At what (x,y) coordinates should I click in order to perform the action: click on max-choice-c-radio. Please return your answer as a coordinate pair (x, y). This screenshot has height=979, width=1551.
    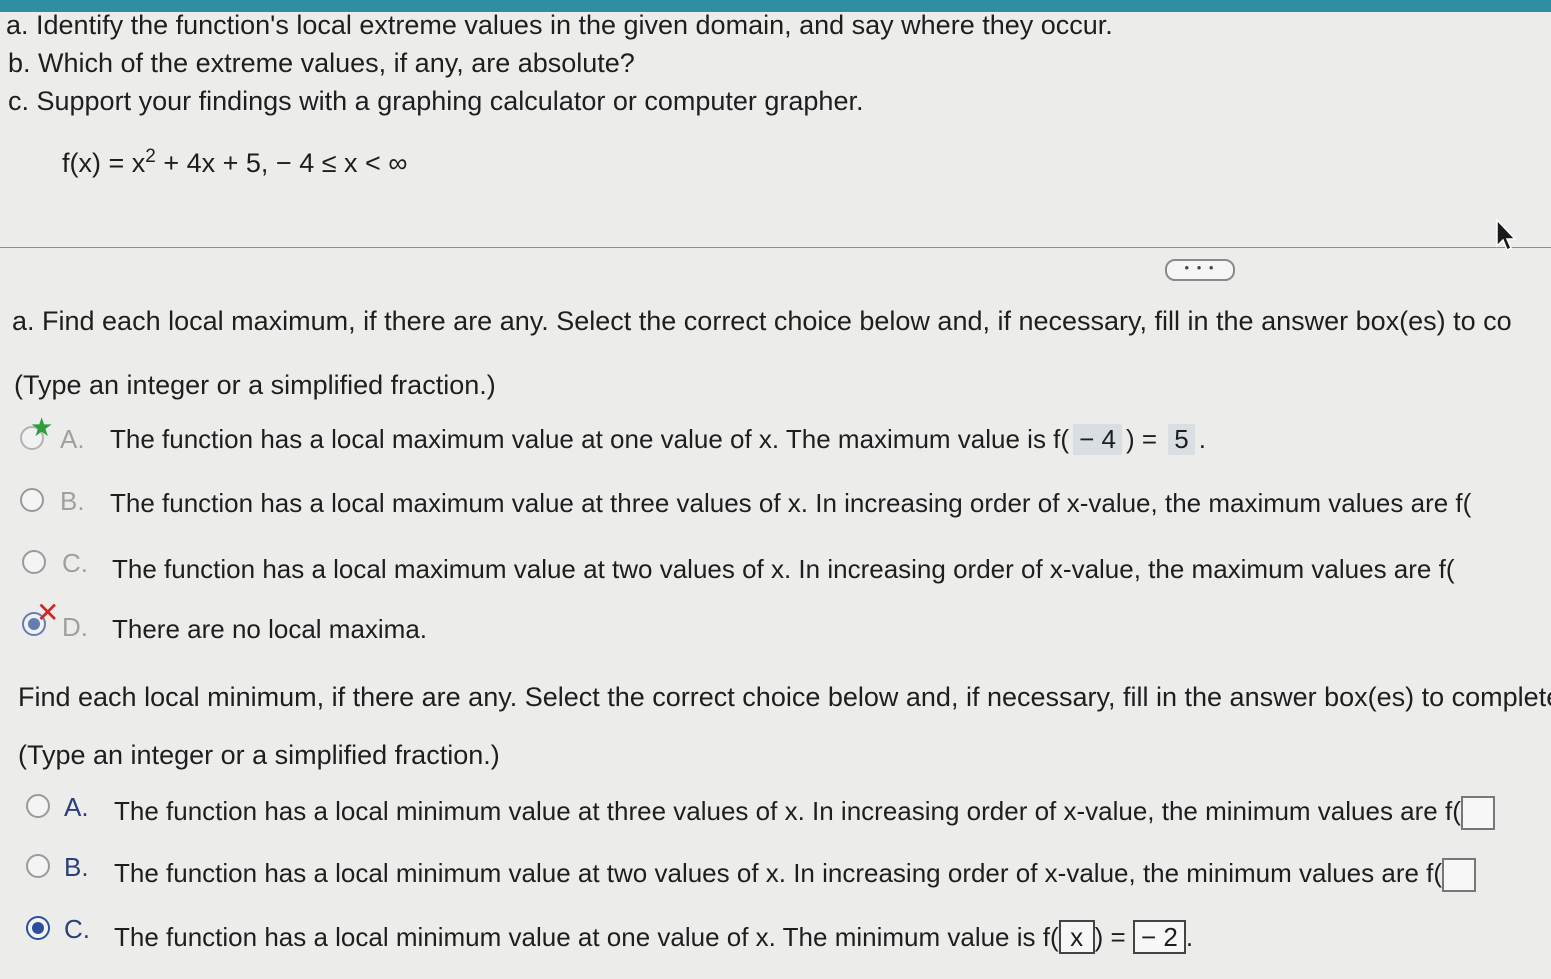
    Looking at the image, I should click on (34, 562).